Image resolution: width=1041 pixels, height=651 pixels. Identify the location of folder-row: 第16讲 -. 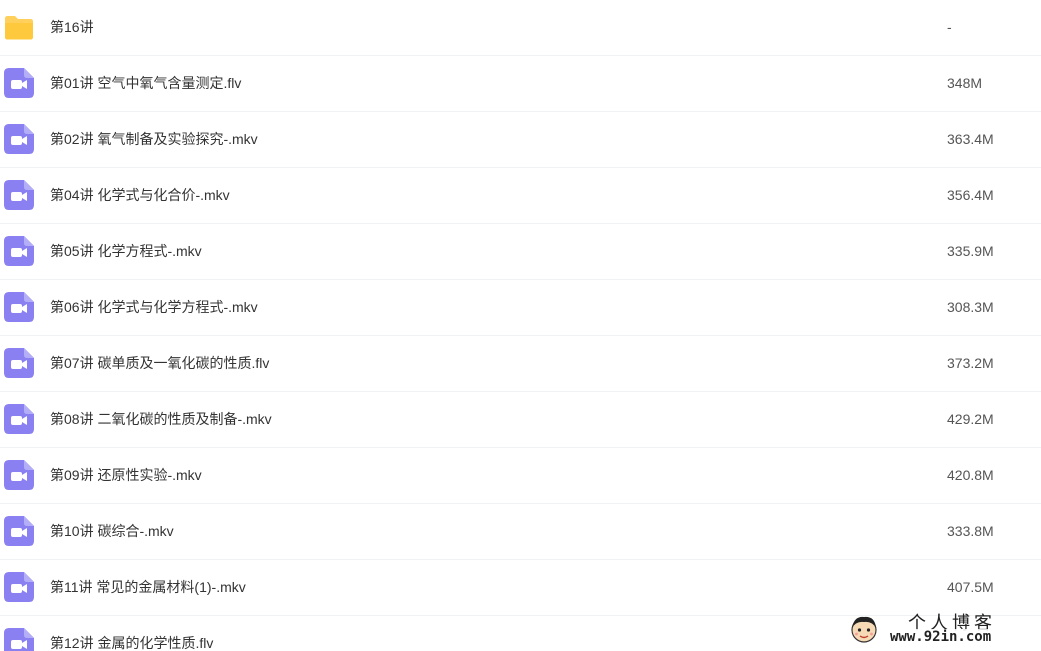
(520, 28).